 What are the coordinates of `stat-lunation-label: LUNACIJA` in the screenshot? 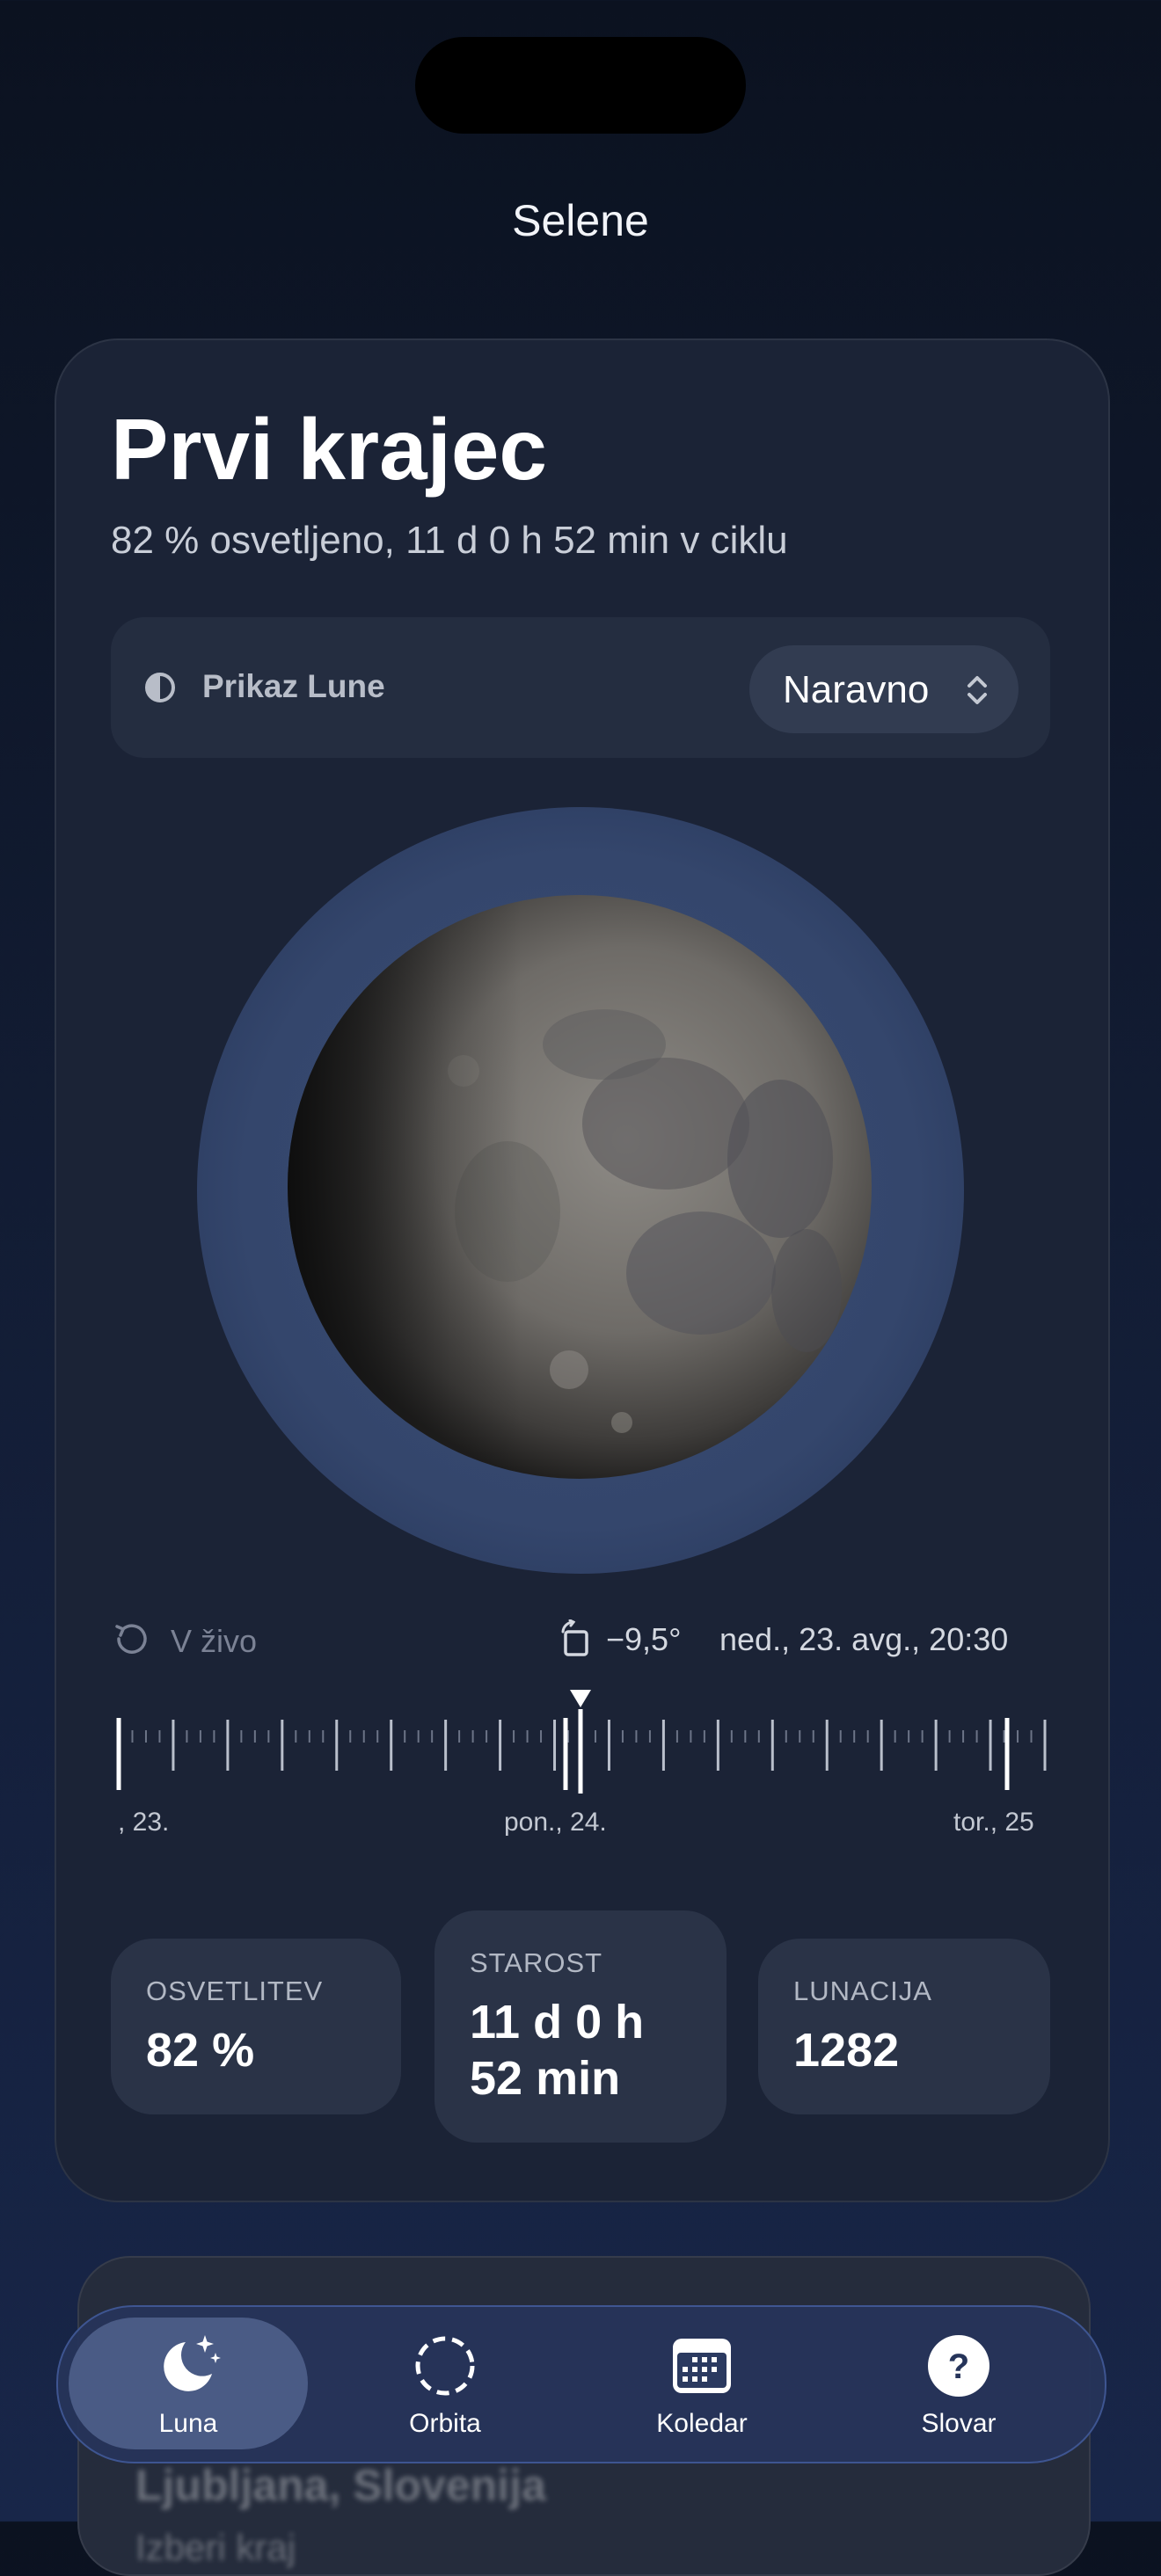 It's located at (862, 1991).